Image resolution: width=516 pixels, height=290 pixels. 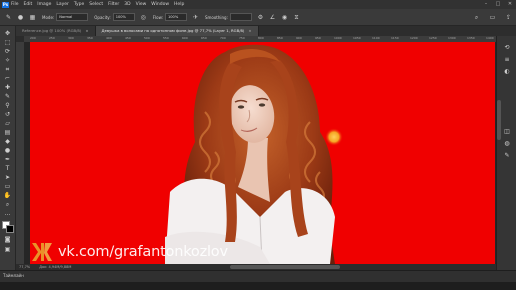 I want to click on brush-settings-icon: ▦, so click(x=32, y=17).